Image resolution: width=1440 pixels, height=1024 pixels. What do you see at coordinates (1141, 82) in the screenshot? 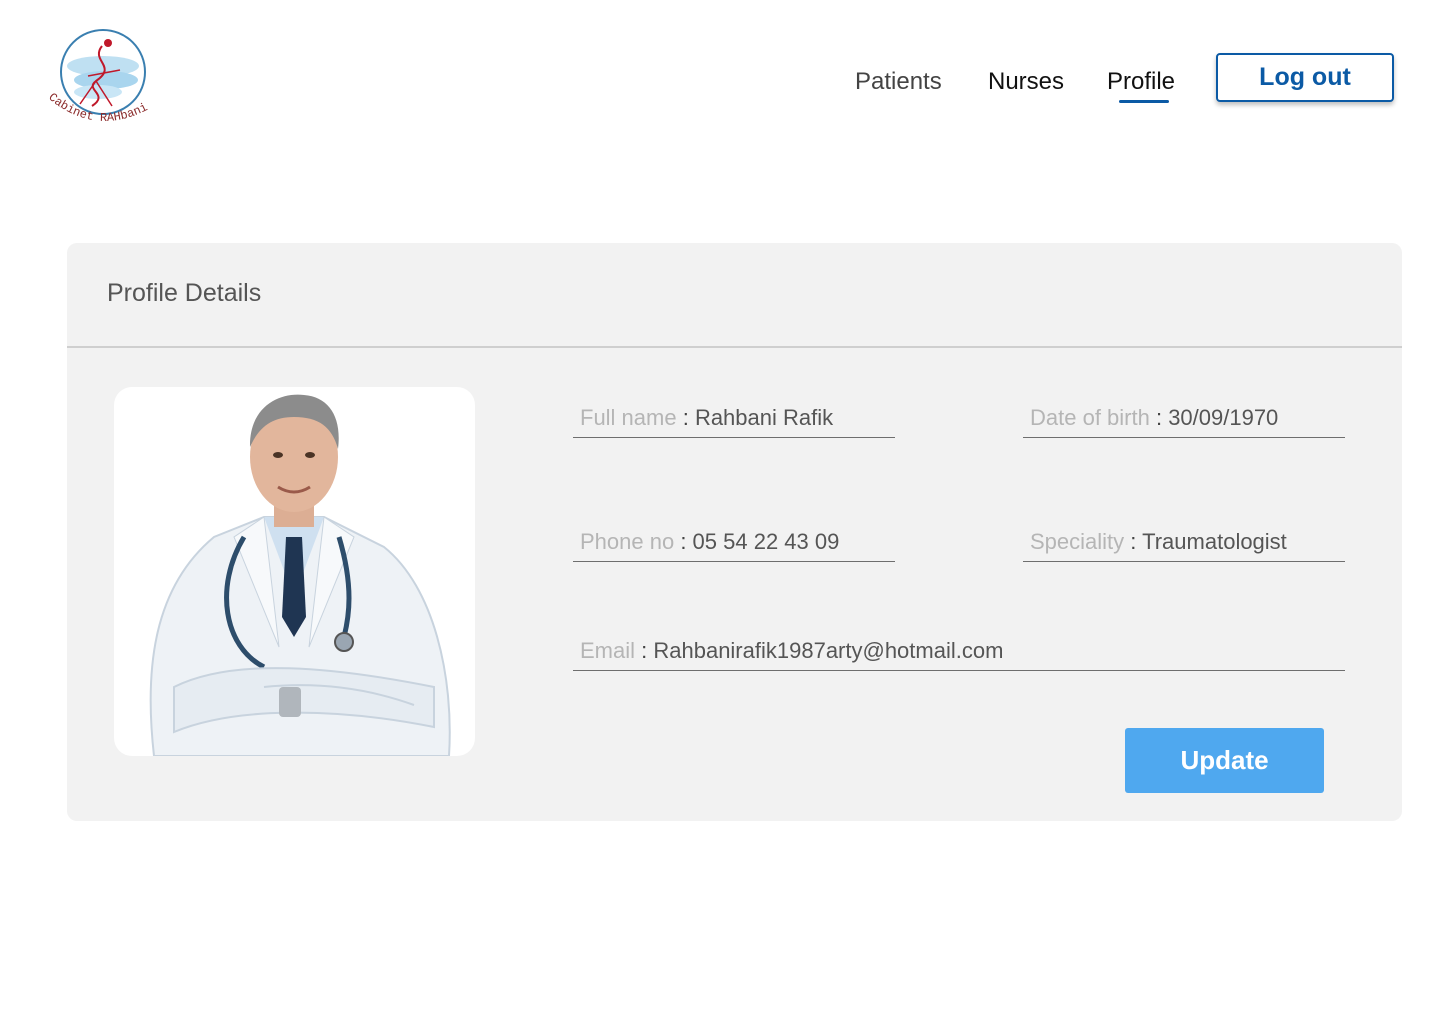
I see `nav-profile-link: Profile` at bounding box center [1141, 82].